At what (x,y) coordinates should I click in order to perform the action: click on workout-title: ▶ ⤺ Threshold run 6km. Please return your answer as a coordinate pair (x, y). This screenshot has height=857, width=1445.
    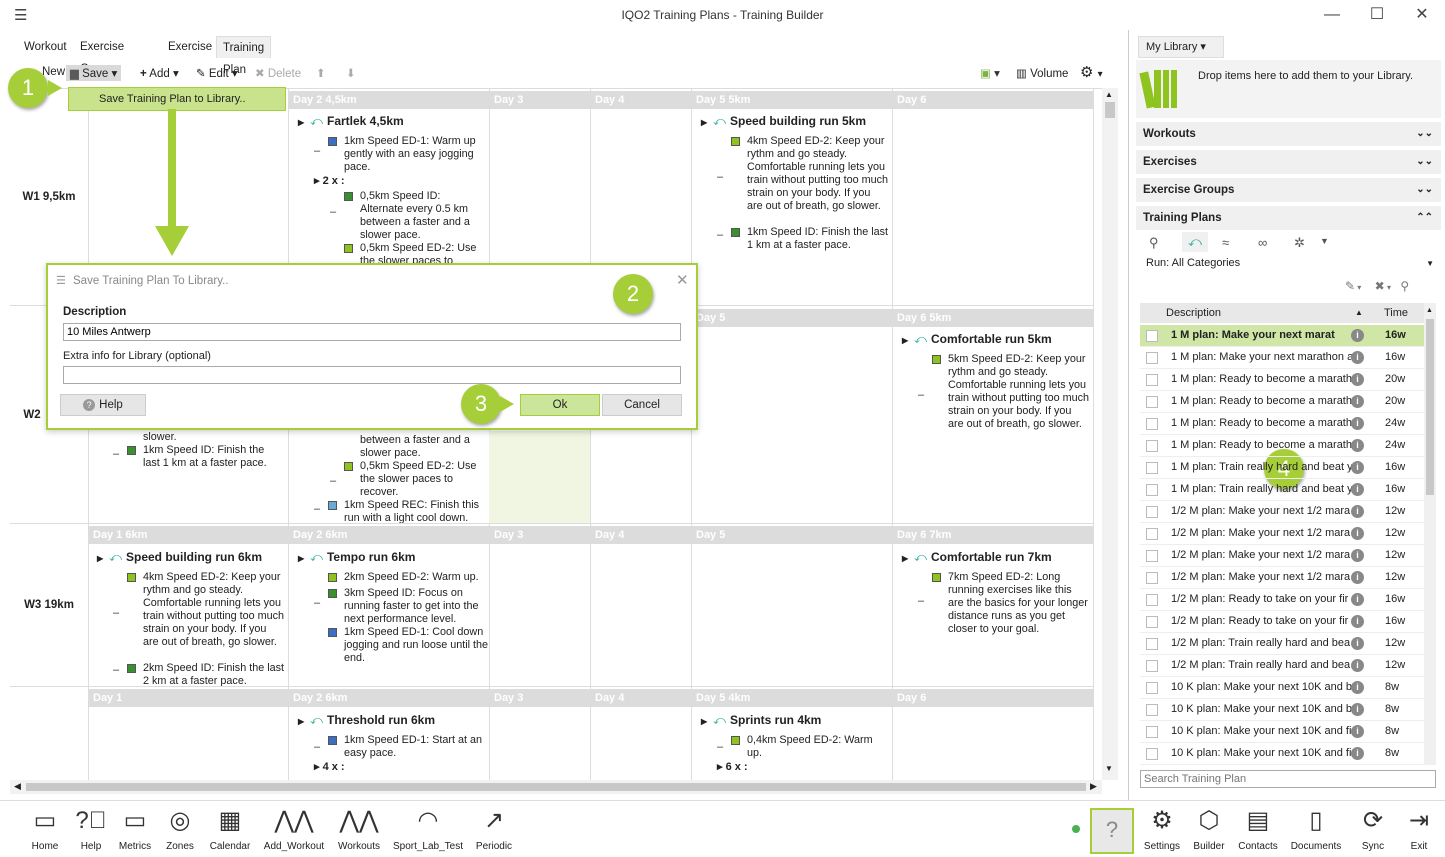
    Looking at the image, I should click on (366, 720).